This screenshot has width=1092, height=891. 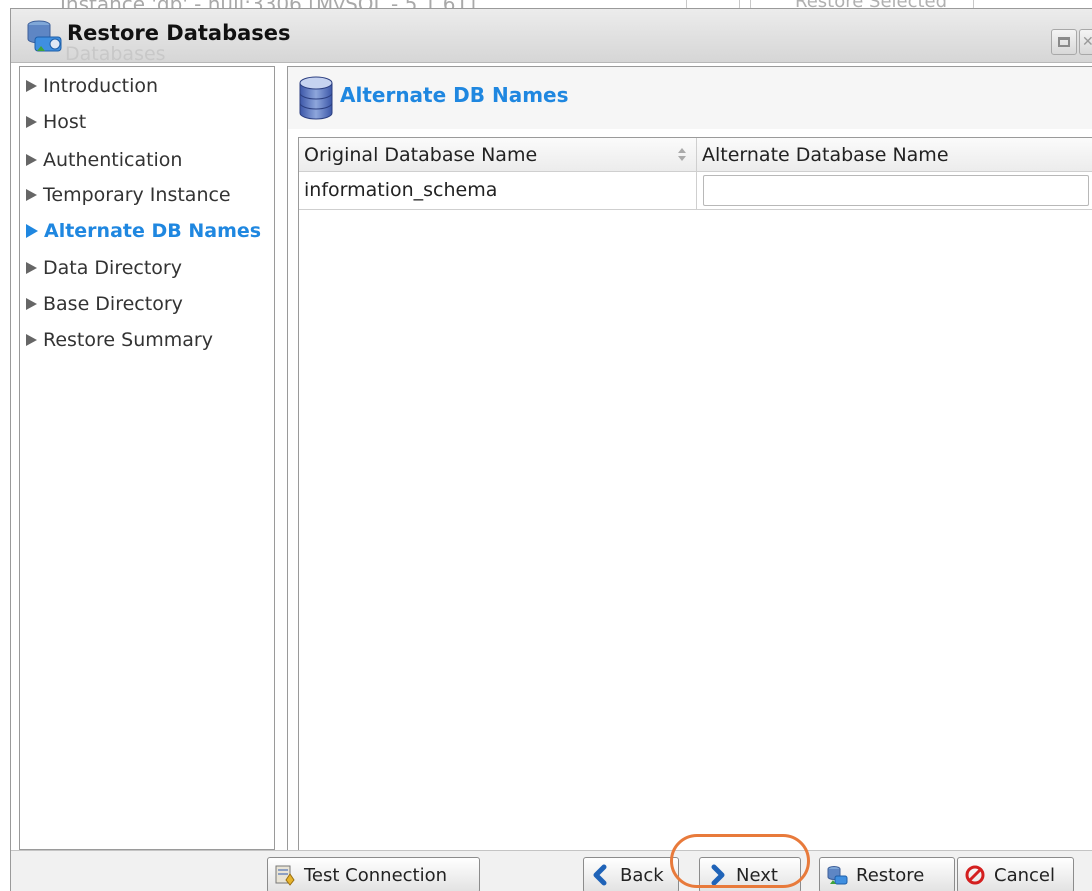 What do you see at coordinates (890, 875) in the screenshot?
I see `restore-label: Restore` at bounding box center [890, 875].